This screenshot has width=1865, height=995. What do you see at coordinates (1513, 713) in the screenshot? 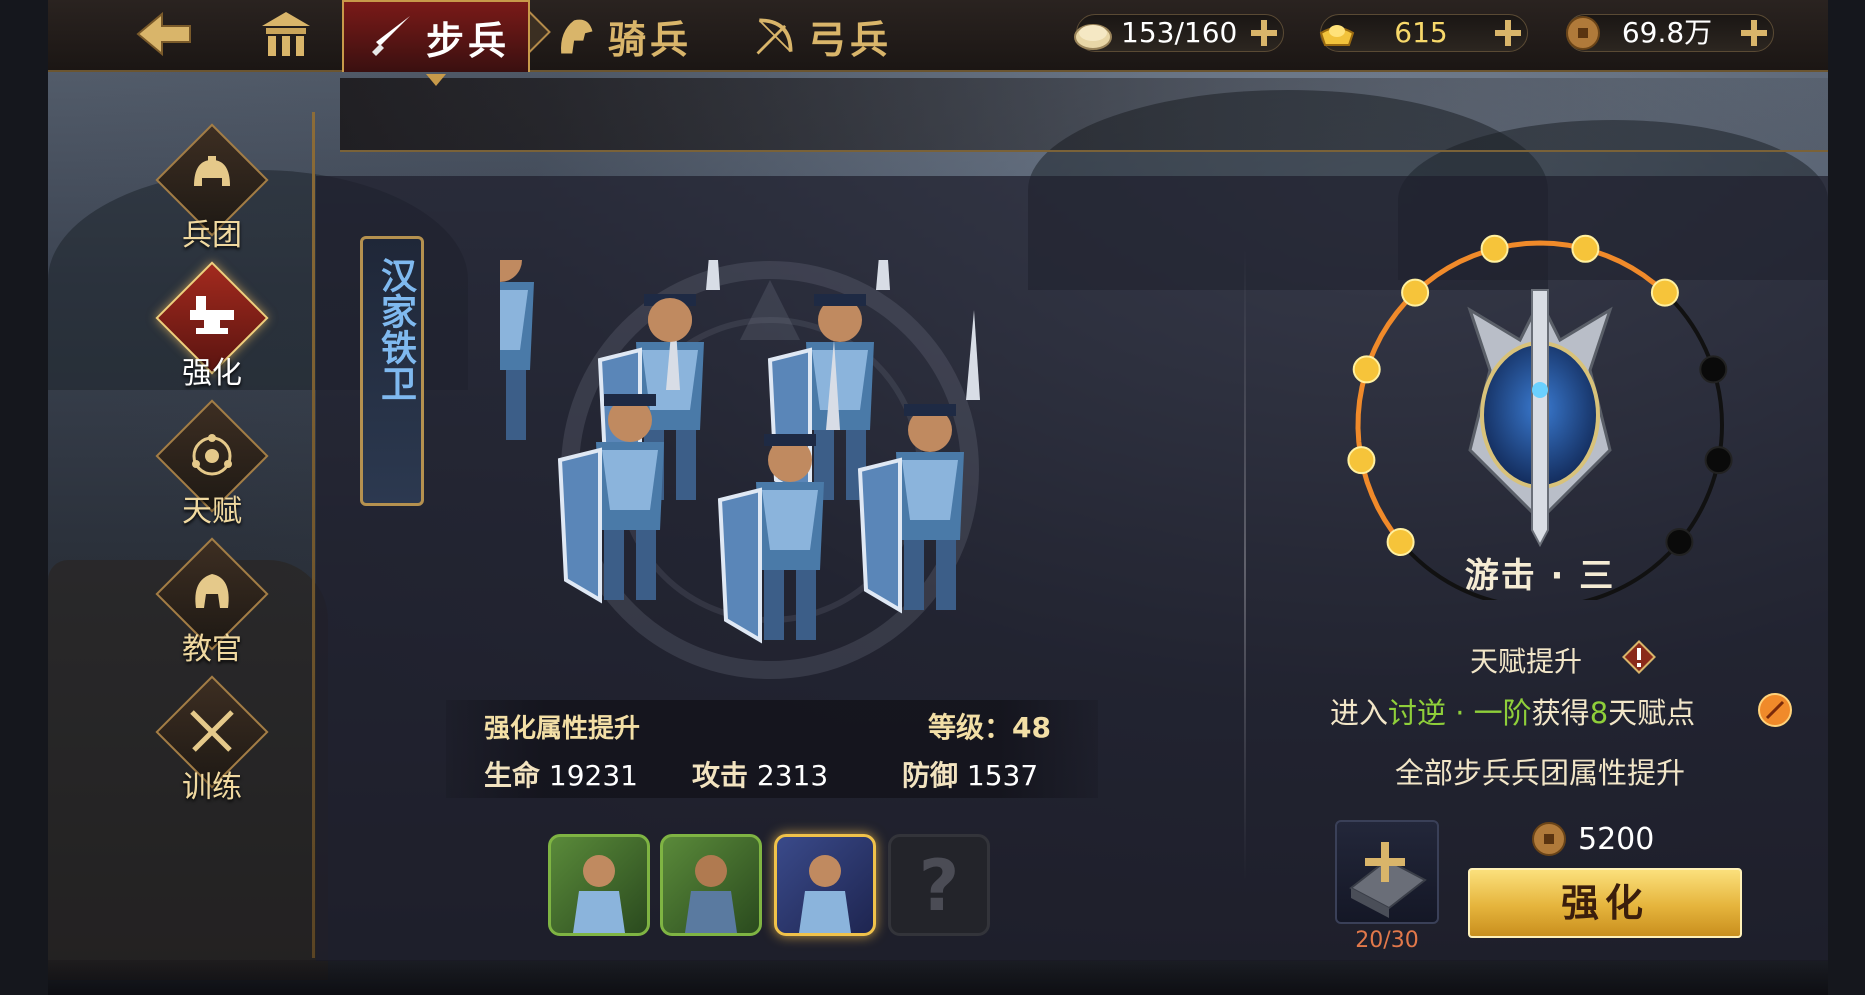
I see `talent-description: 进入讨逆 · 一阶获得8天赋点` at bounding box center [1513, 713].